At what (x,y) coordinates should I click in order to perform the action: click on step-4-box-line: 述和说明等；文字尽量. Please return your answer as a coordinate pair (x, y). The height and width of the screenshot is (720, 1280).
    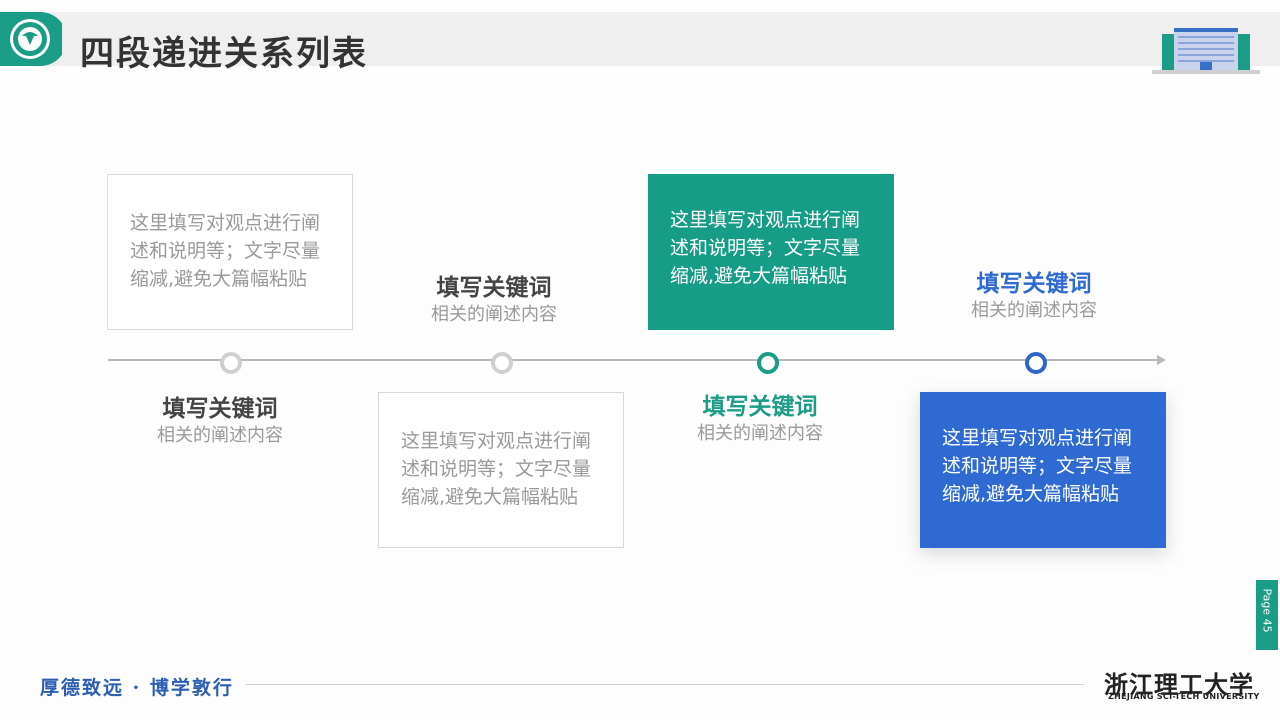
    Looking at the image, I should click on (1037, 466).